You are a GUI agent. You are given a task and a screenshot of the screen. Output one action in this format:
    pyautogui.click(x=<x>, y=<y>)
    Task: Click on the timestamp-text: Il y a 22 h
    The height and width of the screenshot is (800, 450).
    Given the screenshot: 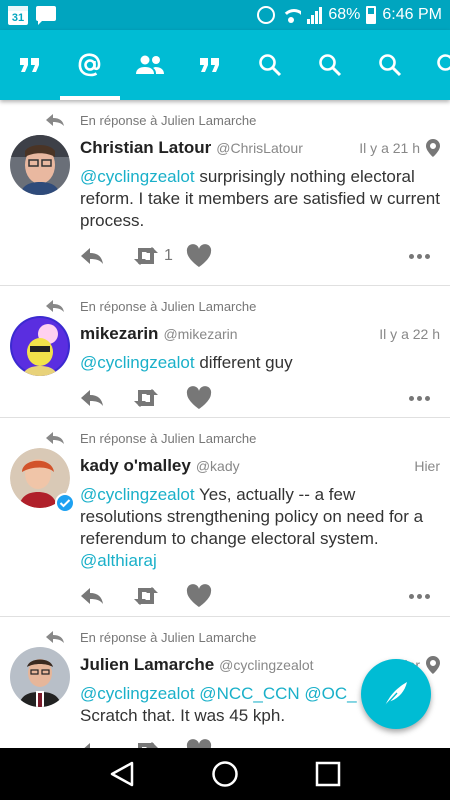 What is the action you would take?
    pyautogui.click(x=409, y=334)
    